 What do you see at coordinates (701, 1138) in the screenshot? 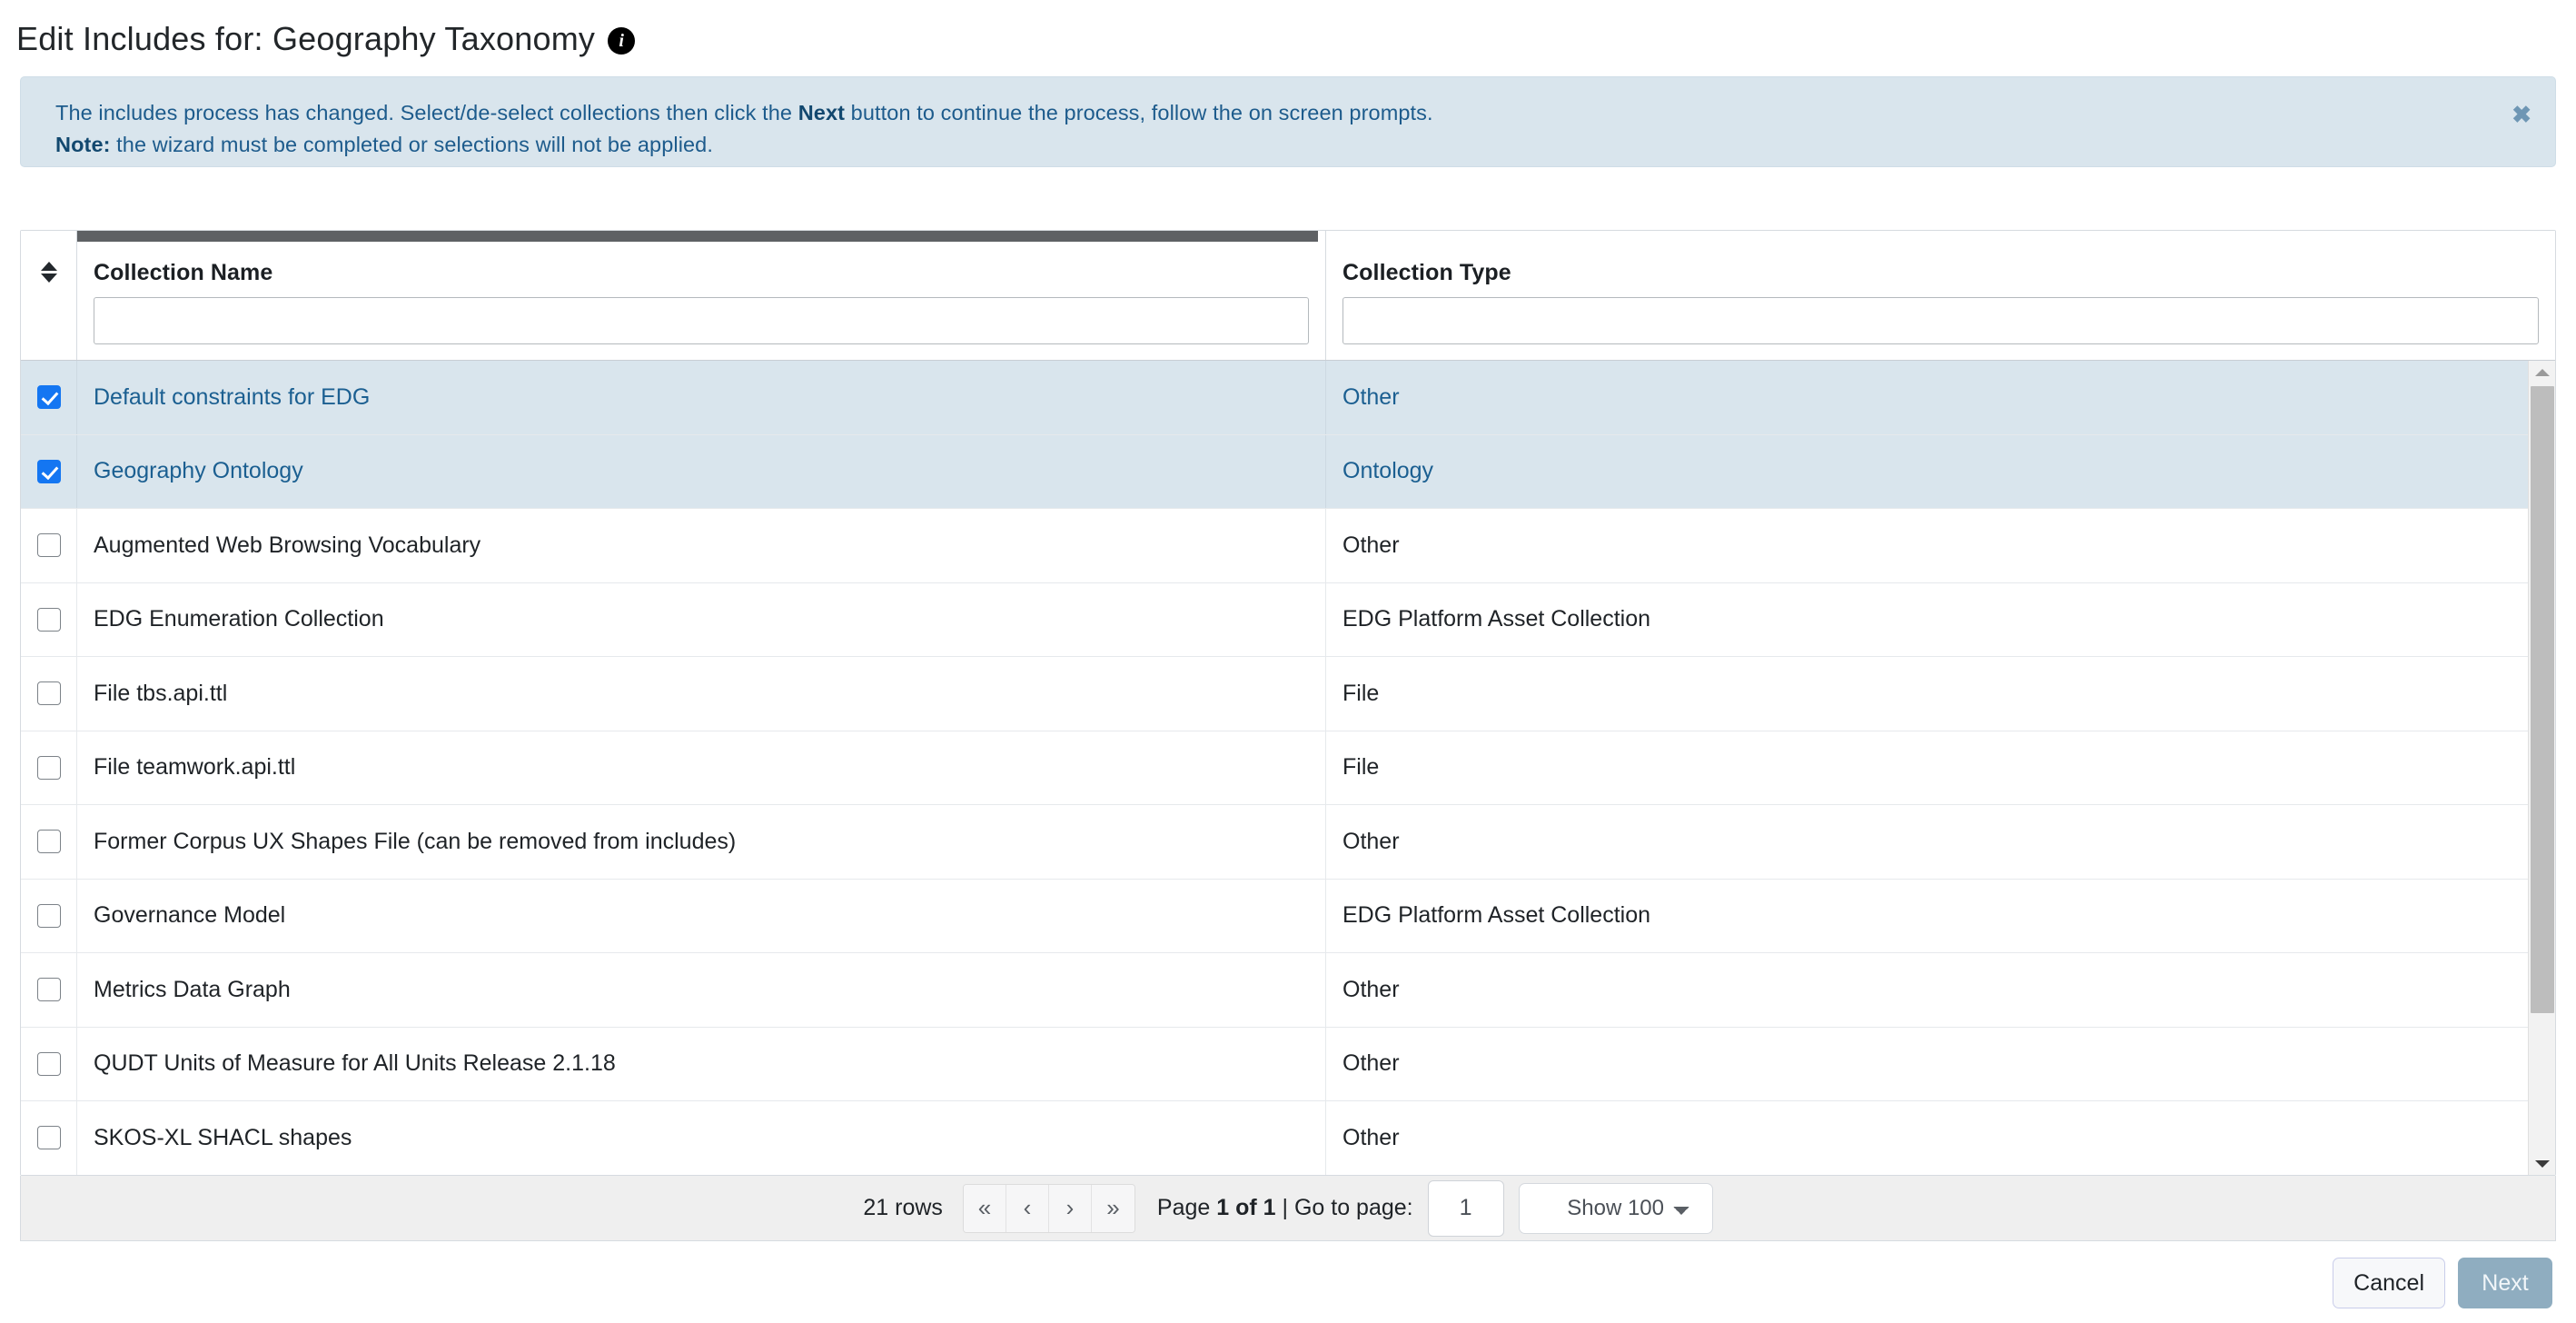
I see `collection-name-cell: SKOS-XL SHACL shapes` at bounding box center [701, 1138].